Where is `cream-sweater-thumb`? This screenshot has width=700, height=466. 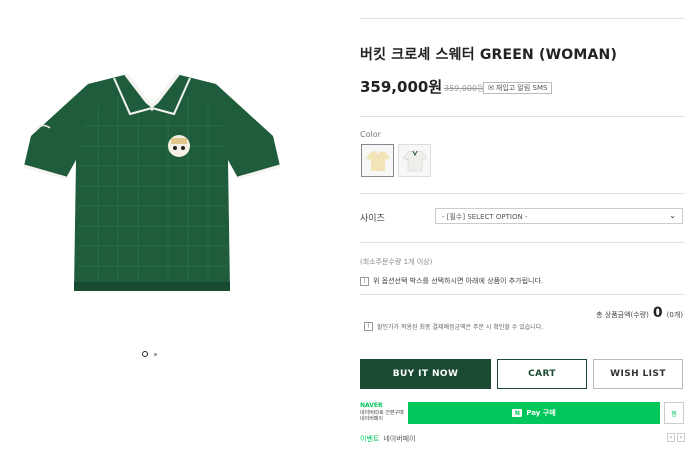 cream-sweater-thumb is located at coordinates (377, 160).